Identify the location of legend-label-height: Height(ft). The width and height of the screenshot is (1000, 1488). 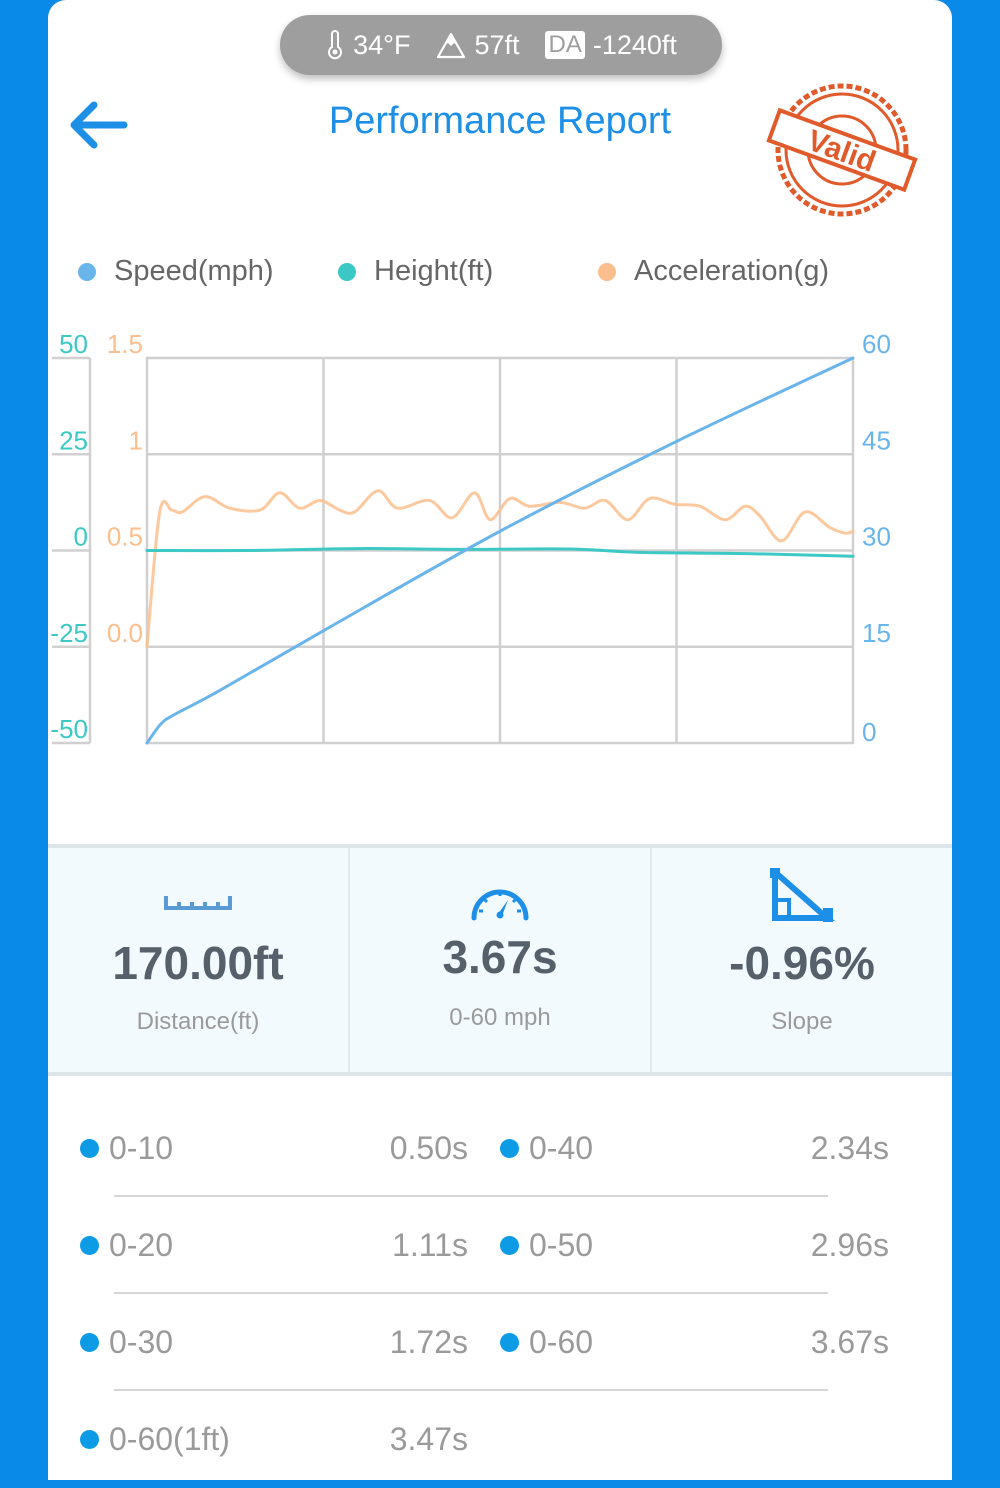
(434, 271).